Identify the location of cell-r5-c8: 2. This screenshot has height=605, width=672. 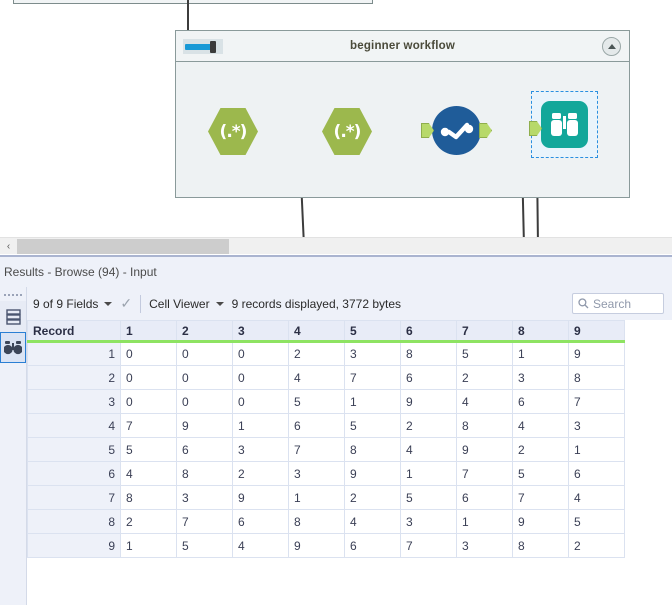
(540, 449).